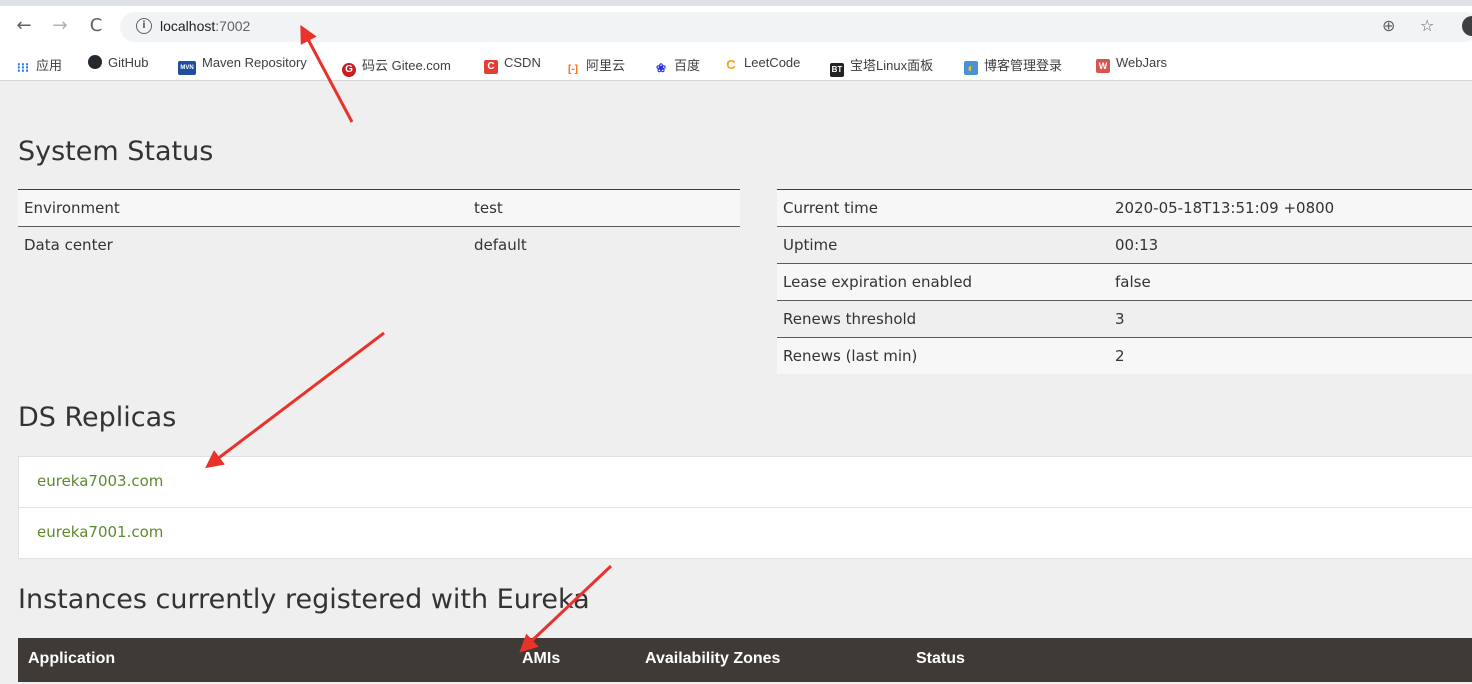 The height and width of the screenshot is (684, 1472). What do you see at coordinates (1290, 282) in the screenshot?
I see `status-value: false` at bounding box center [1290, 282].